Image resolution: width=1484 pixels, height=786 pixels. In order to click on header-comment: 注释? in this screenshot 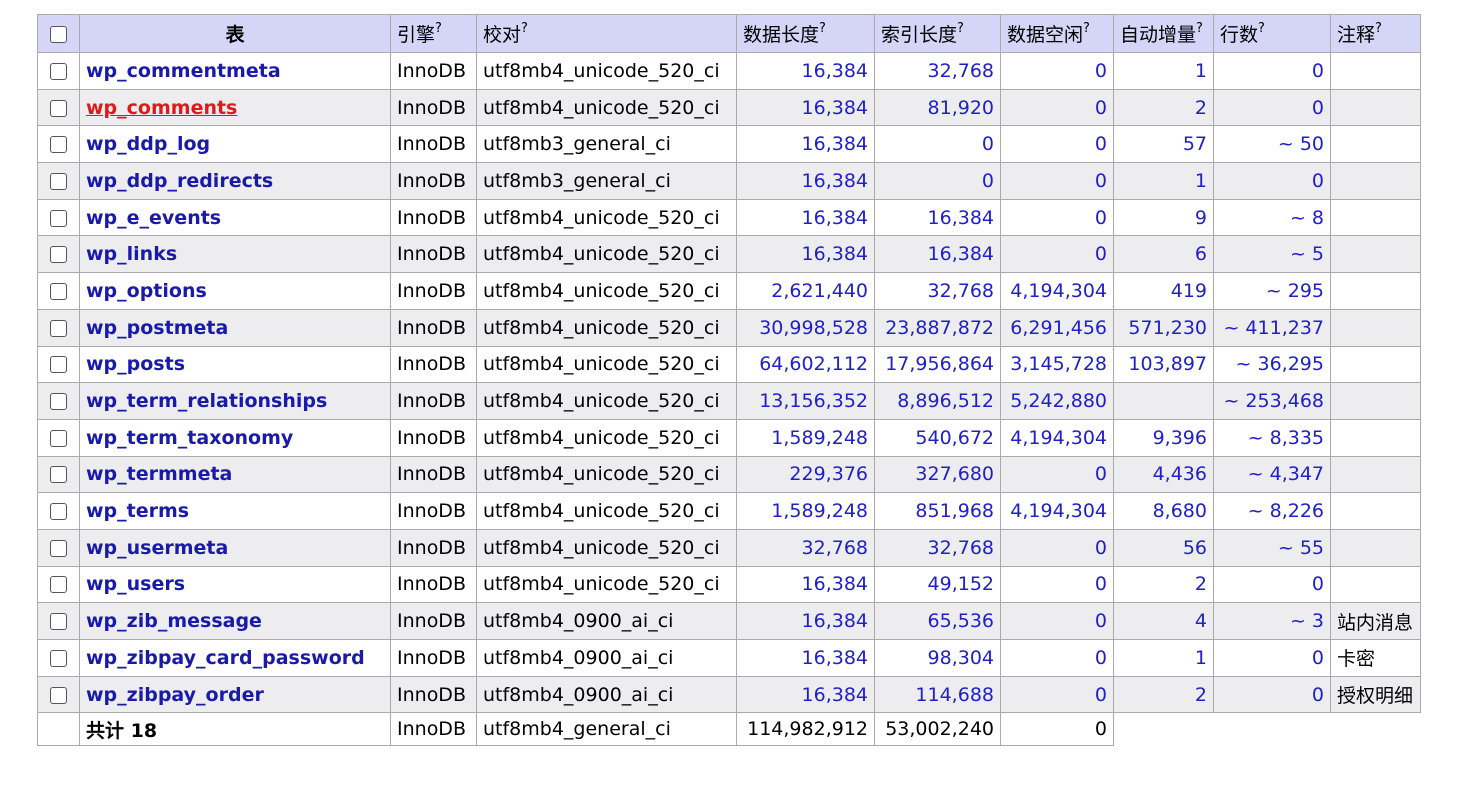, I will do `click(1375, 33)`.